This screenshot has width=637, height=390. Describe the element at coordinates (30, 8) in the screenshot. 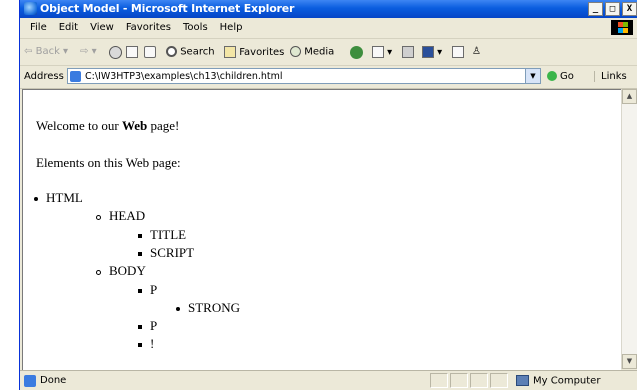

I see `ie-icon` at that location.